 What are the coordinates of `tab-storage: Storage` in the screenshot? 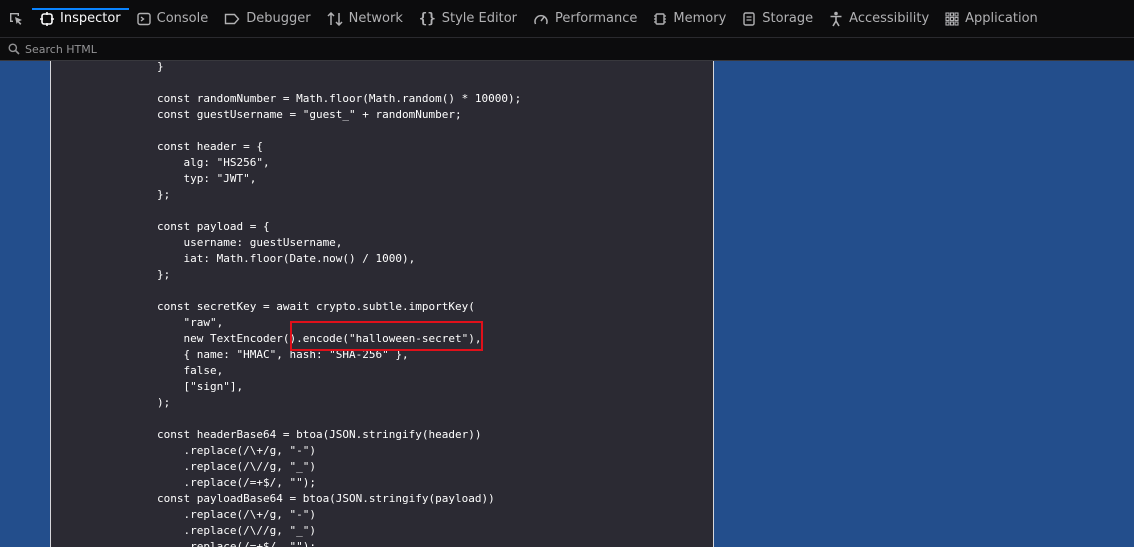 It's located at (777, 18).